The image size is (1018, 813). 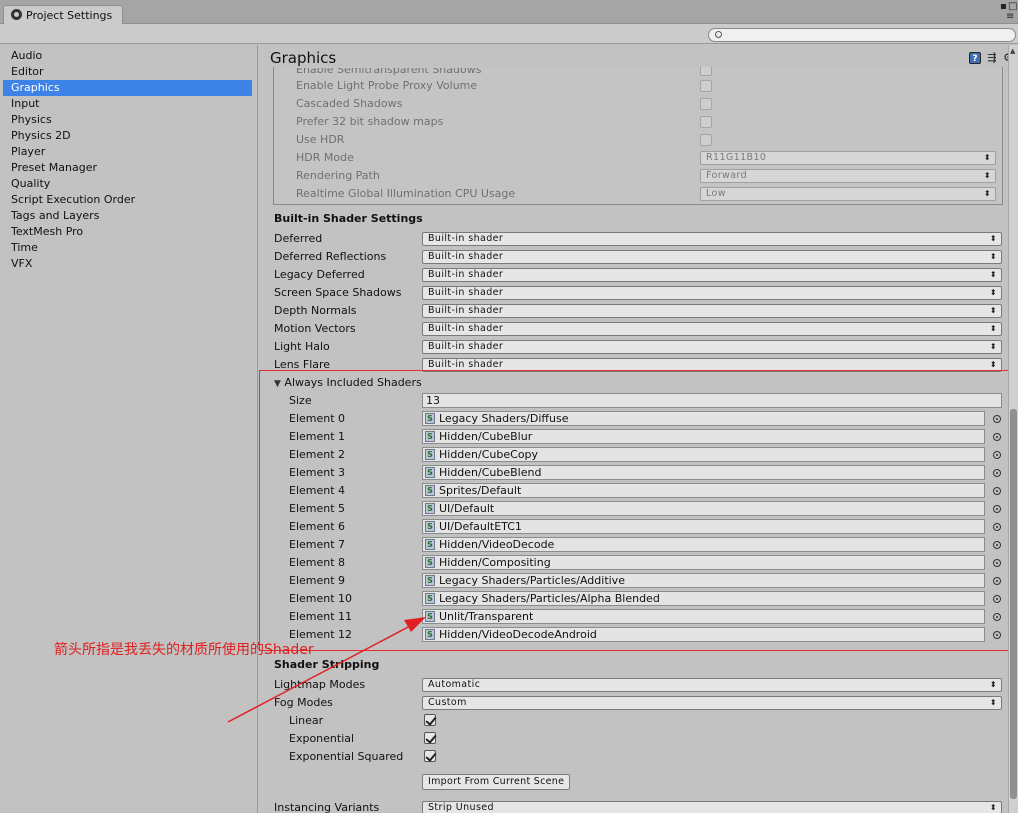 I want to click on screen-space-shadows-dropdown: Built-in shader ⬍, so click(x=712, y=293).